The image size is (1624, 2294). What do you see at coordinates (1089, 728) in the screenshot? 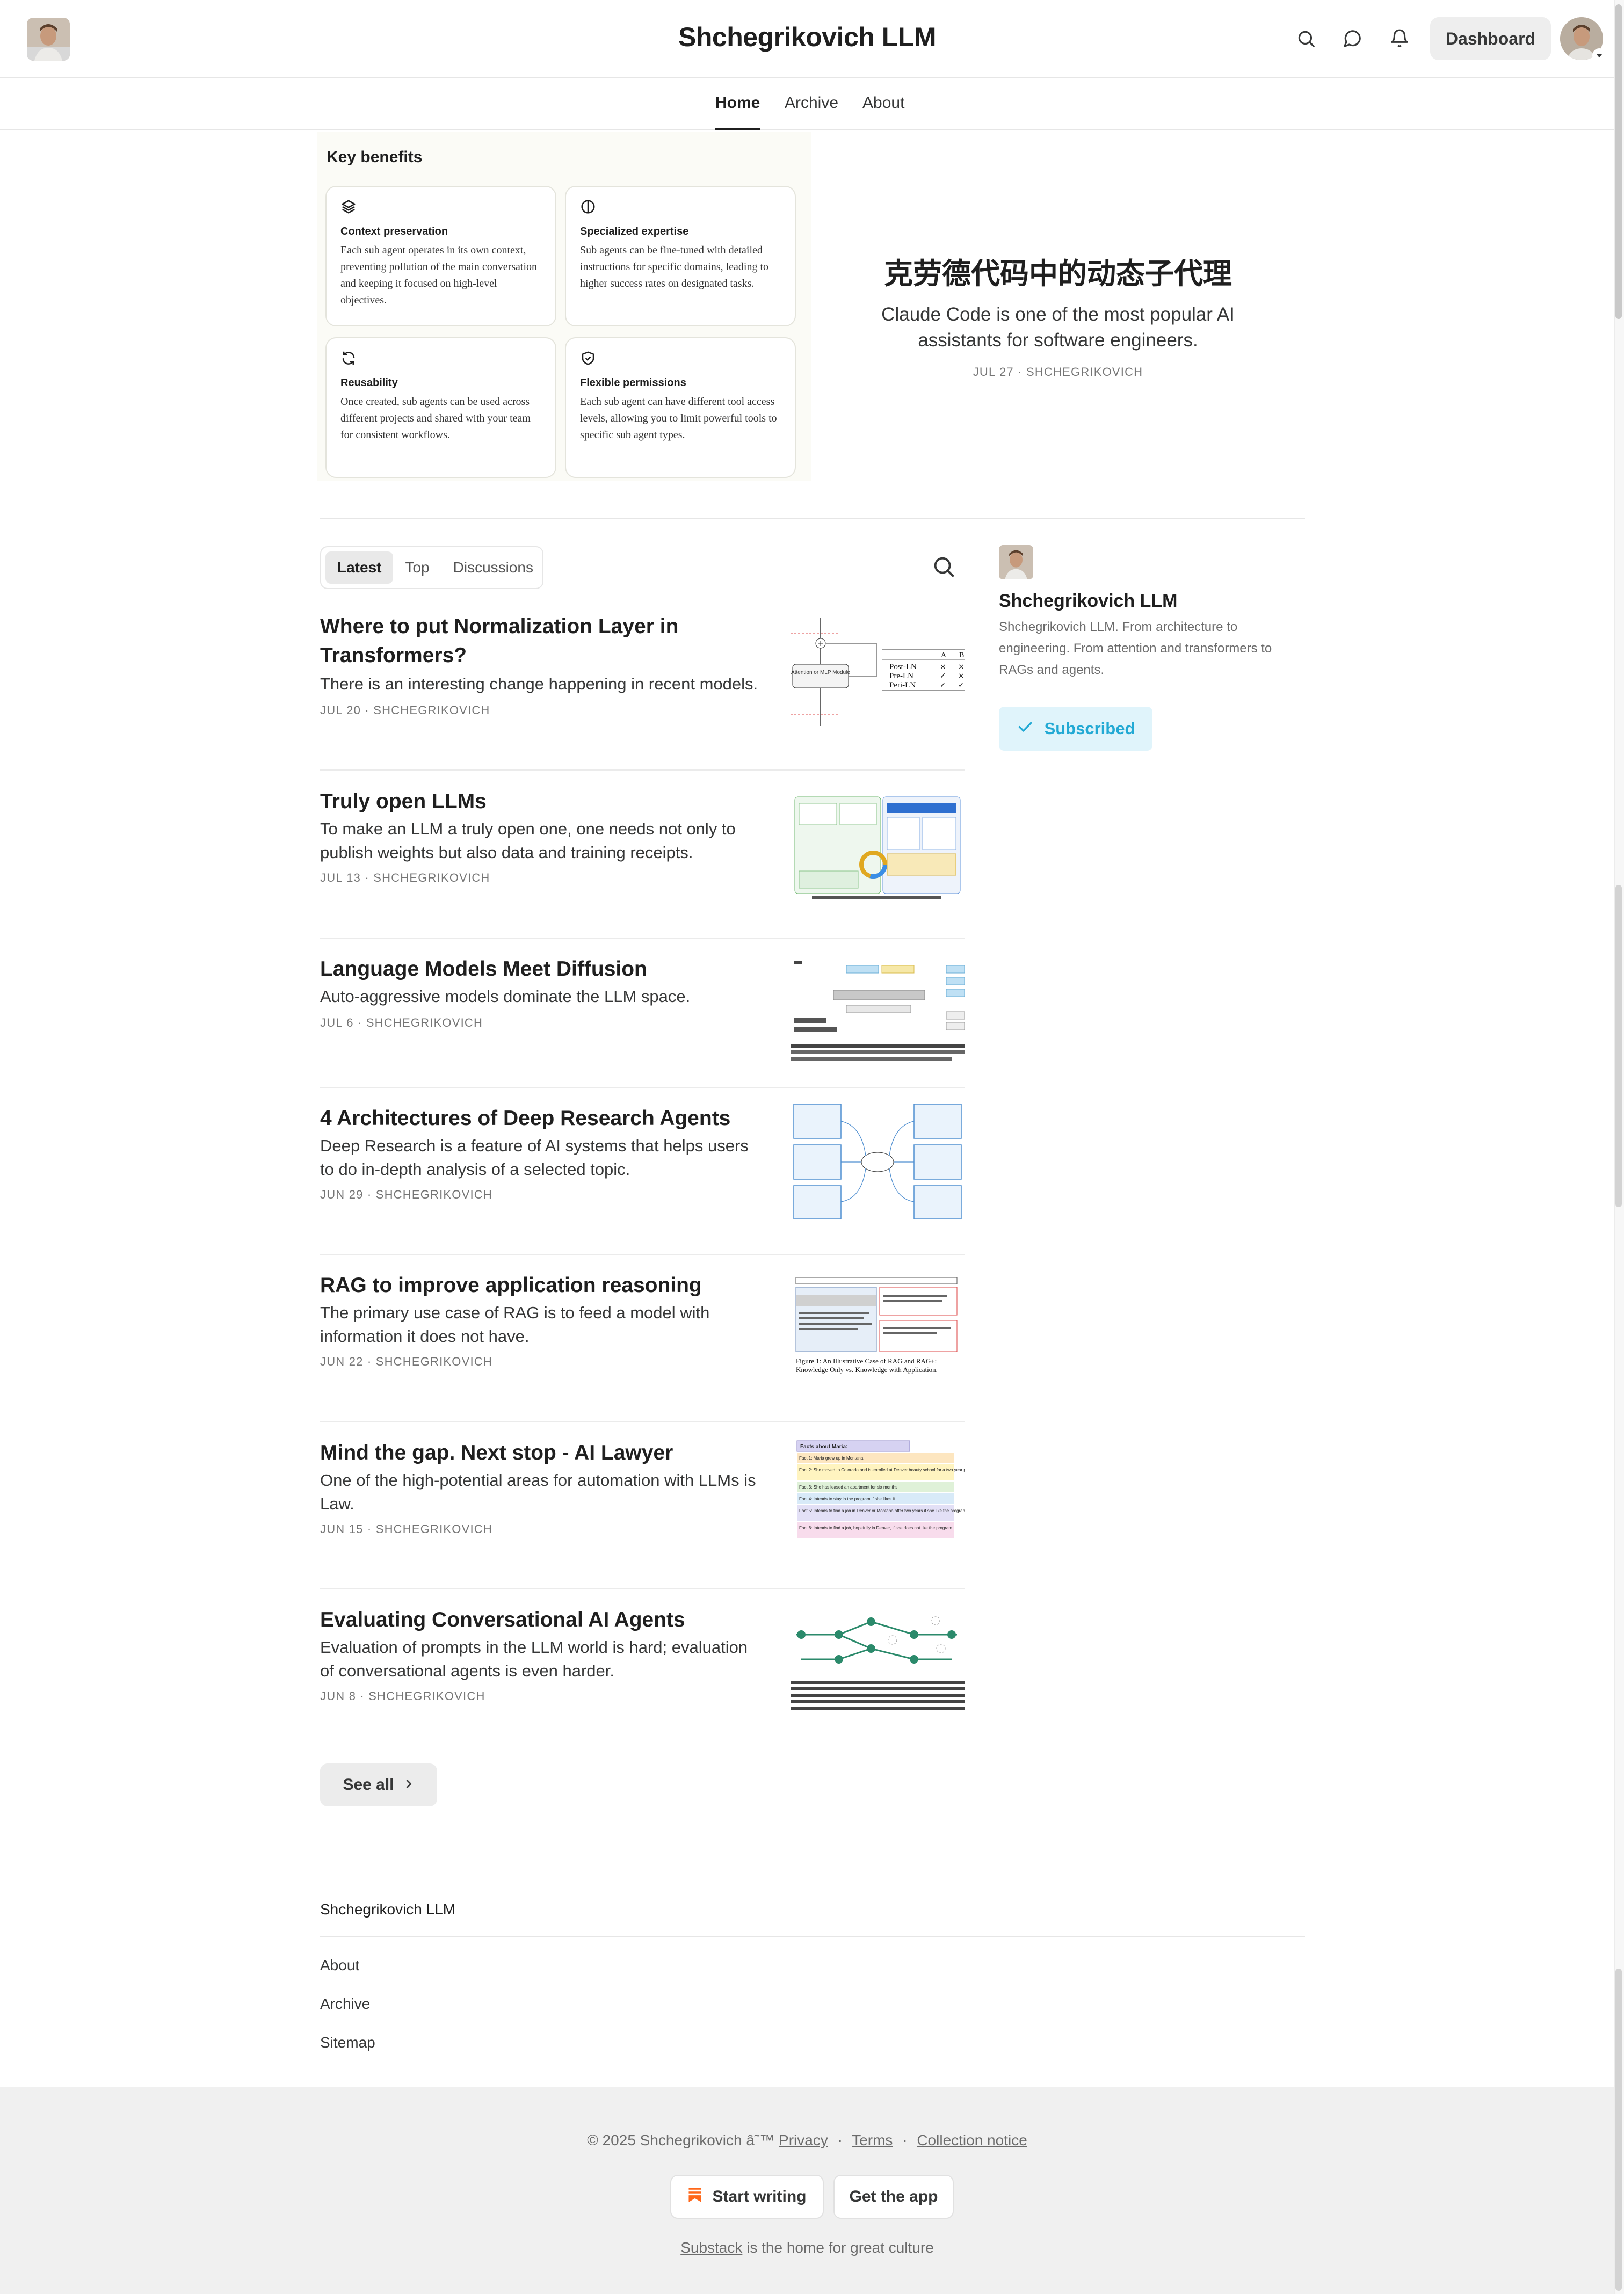
I see `subscribed-label: Subscribed` at bounding box center [1089, 728].